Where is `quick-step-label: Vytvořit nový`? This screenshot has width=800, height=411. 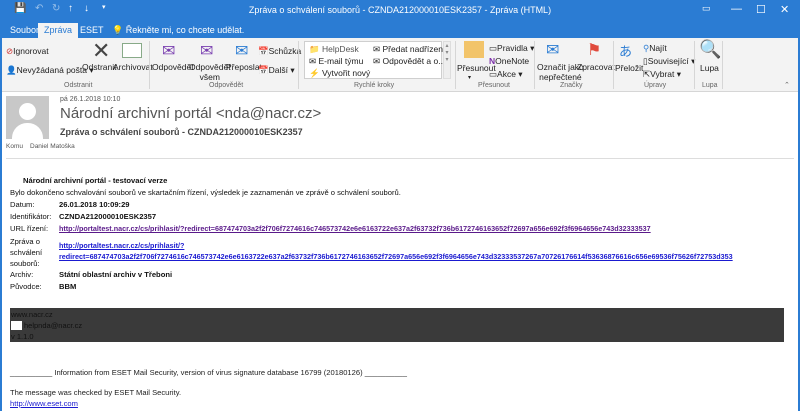 quick-step-label: Vytvořit nový is located at coordinates (346, 73).